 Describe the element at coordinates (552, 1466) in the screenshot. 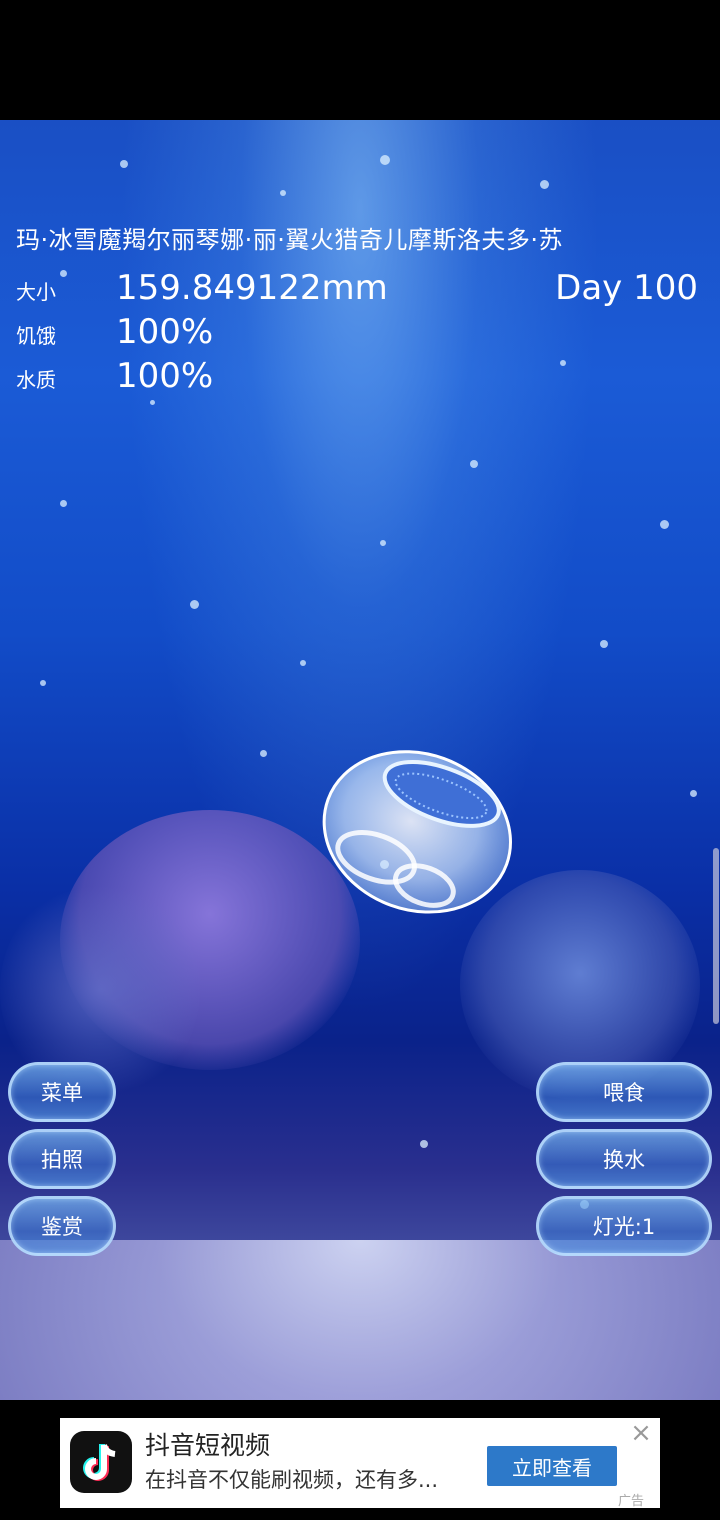

I see `ad-cta-button: 立即查看` at that location.